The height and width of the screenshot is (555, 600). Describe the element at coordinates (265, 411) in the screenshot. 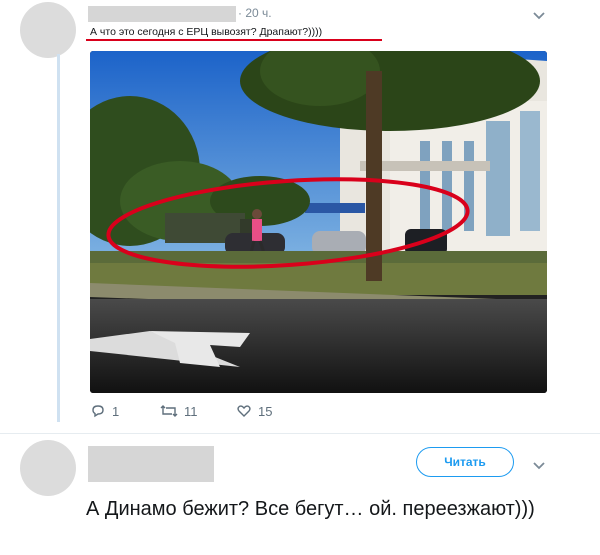

I see `like-count: 15` at that location.